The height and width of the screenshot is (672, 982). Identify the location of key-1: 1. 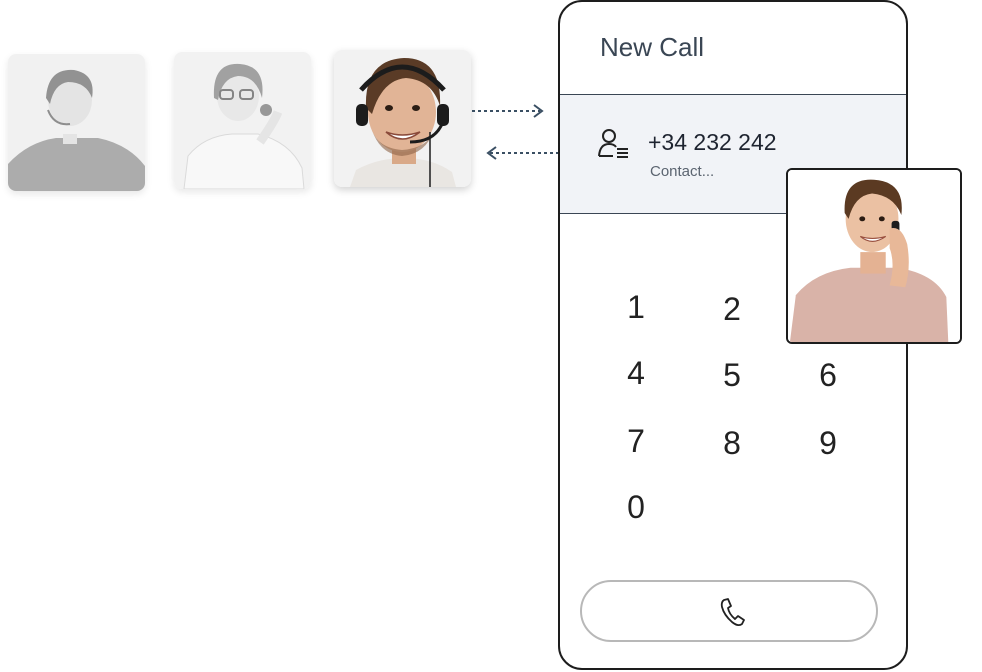
(636, 307).